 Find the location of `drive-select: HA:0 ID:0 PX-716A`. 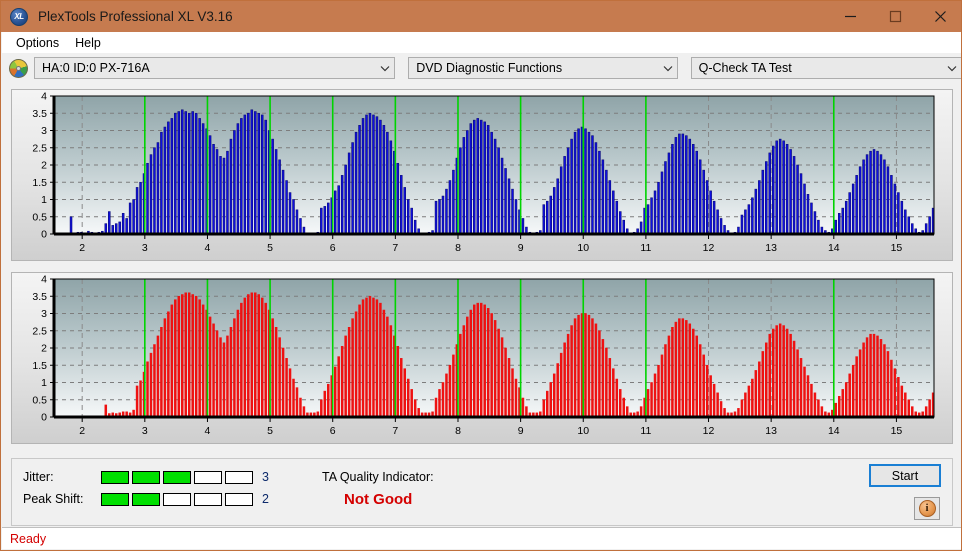

drive-select: HA:0 ID:0 PX-716A is located at coordinates (214, 68).